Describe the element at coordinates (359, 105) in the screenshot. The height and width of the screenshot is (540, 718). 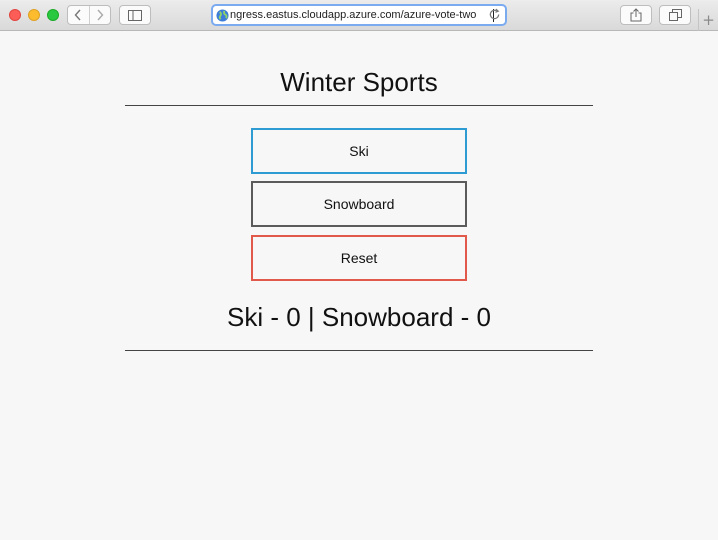
I see `divider-top` at that location.